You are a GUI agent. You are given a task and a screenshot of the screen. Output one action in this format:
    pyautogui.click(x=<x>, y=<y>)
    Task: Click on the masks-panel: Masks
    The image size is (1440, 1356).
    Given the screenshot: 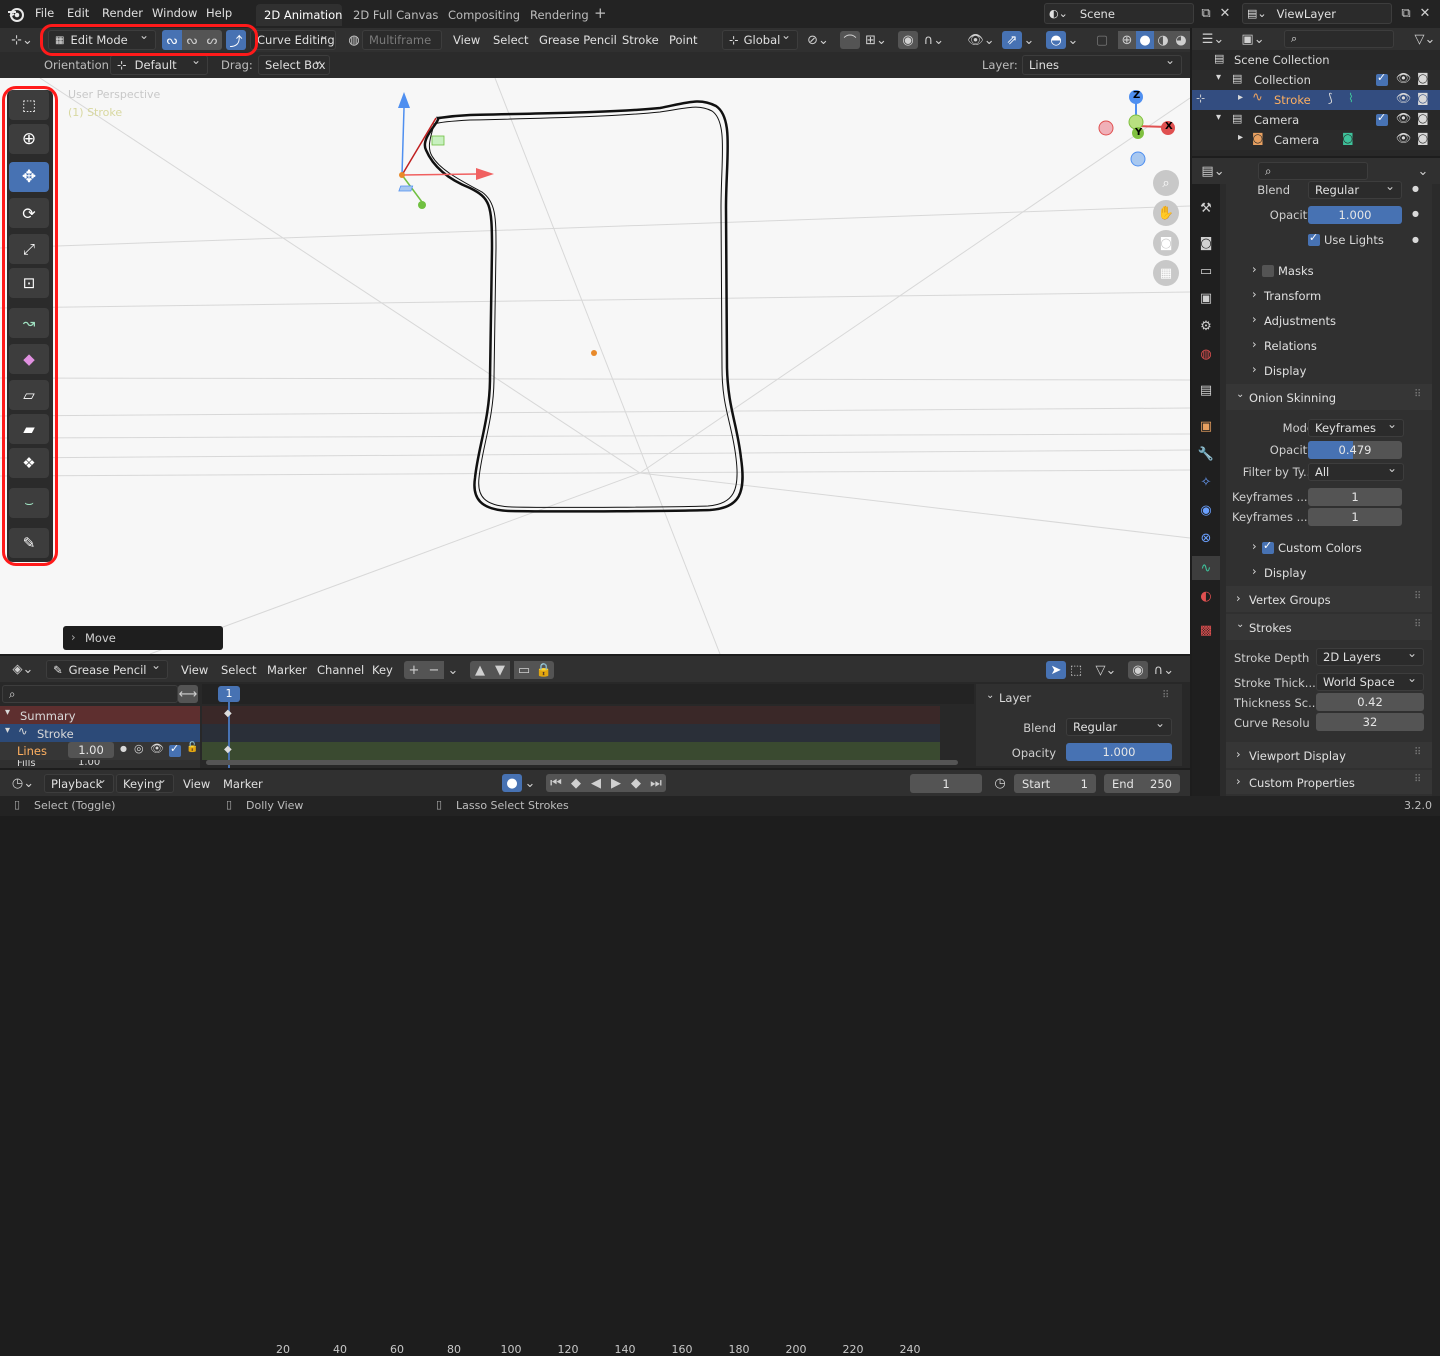 What is the action you would take?
    pyautogui.click(x=1296, y=271)
    